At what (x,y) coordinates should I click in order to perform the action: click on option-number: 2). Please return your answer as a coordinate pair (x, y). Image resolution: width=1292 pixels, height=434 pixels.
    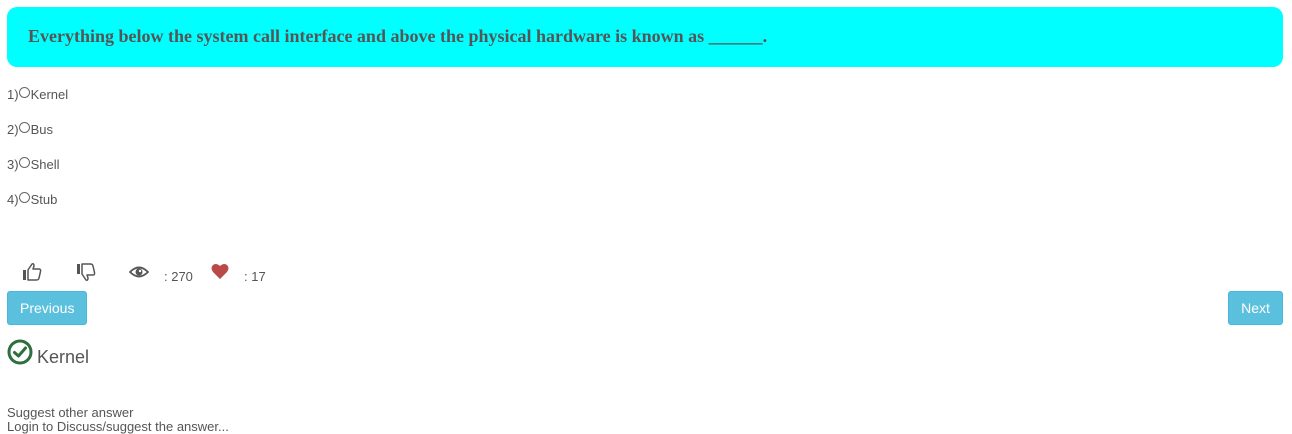
    Looking at the image, I should click on (13, 129).